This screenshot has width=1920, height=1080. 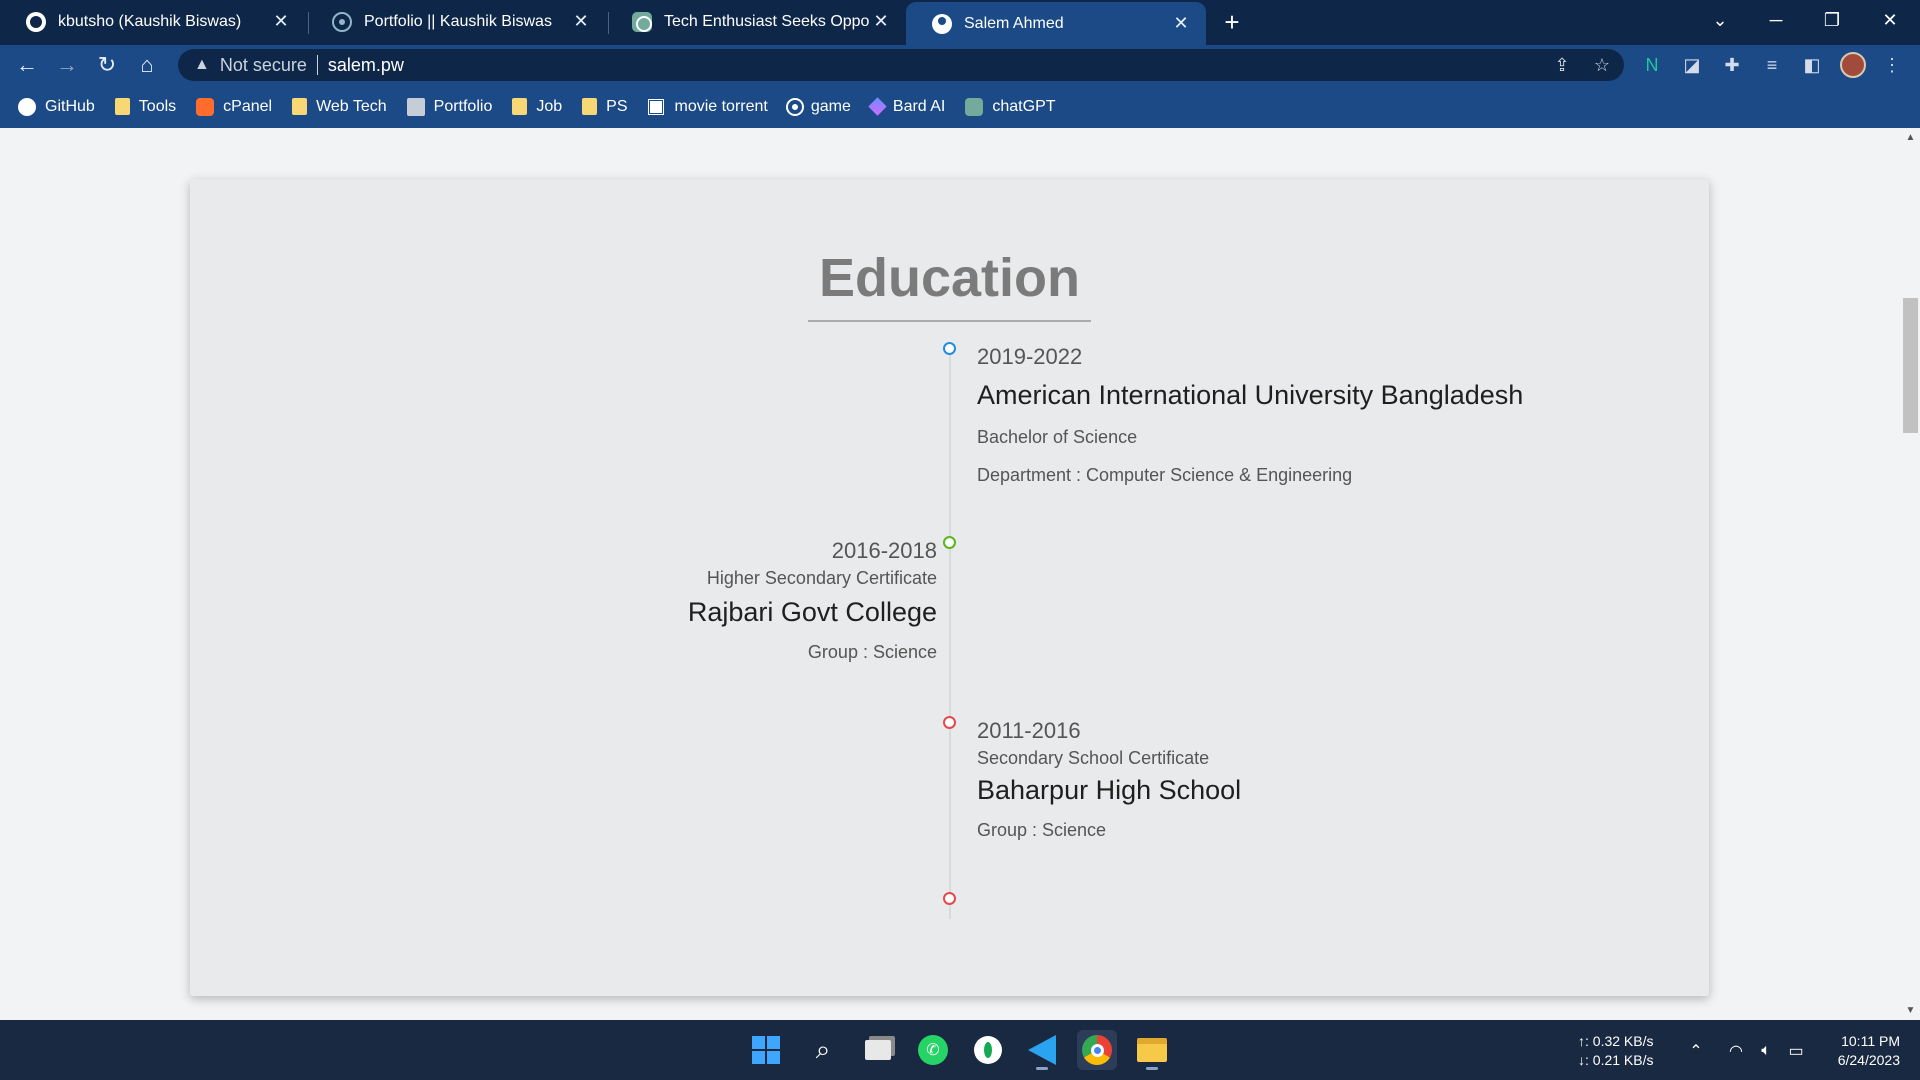 What do you see at coordinates (415, 106) in the screenshot?
I see `portfolio-icon` at bounding box center [415, 106].